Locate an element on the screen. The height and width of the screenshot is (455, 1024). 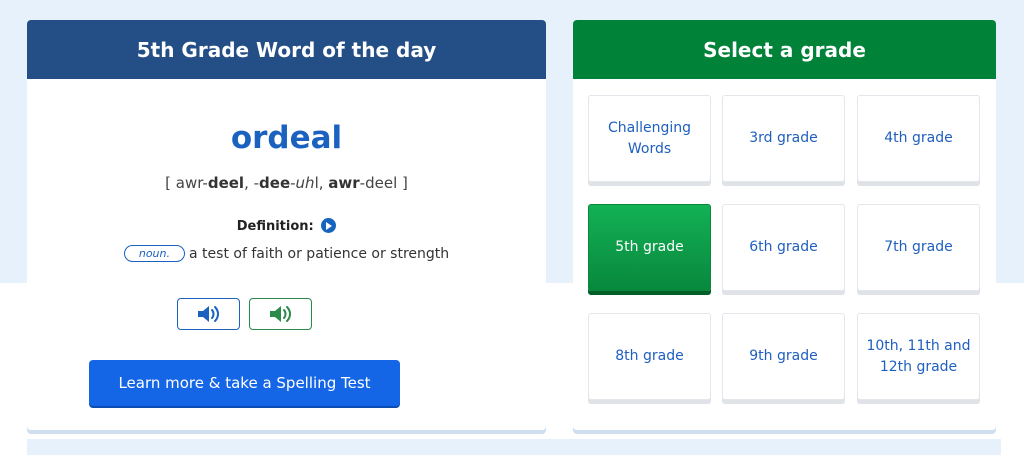
word-card-title: 5th Grade Word of the day is located at coordinates (286, 49).